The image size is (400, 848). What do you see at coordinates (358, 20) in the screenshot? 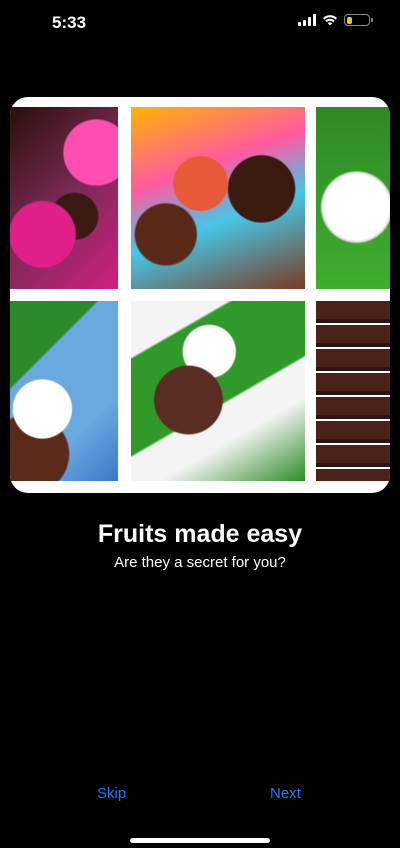
I see `battery-icon` at bounding box center [358, 20].